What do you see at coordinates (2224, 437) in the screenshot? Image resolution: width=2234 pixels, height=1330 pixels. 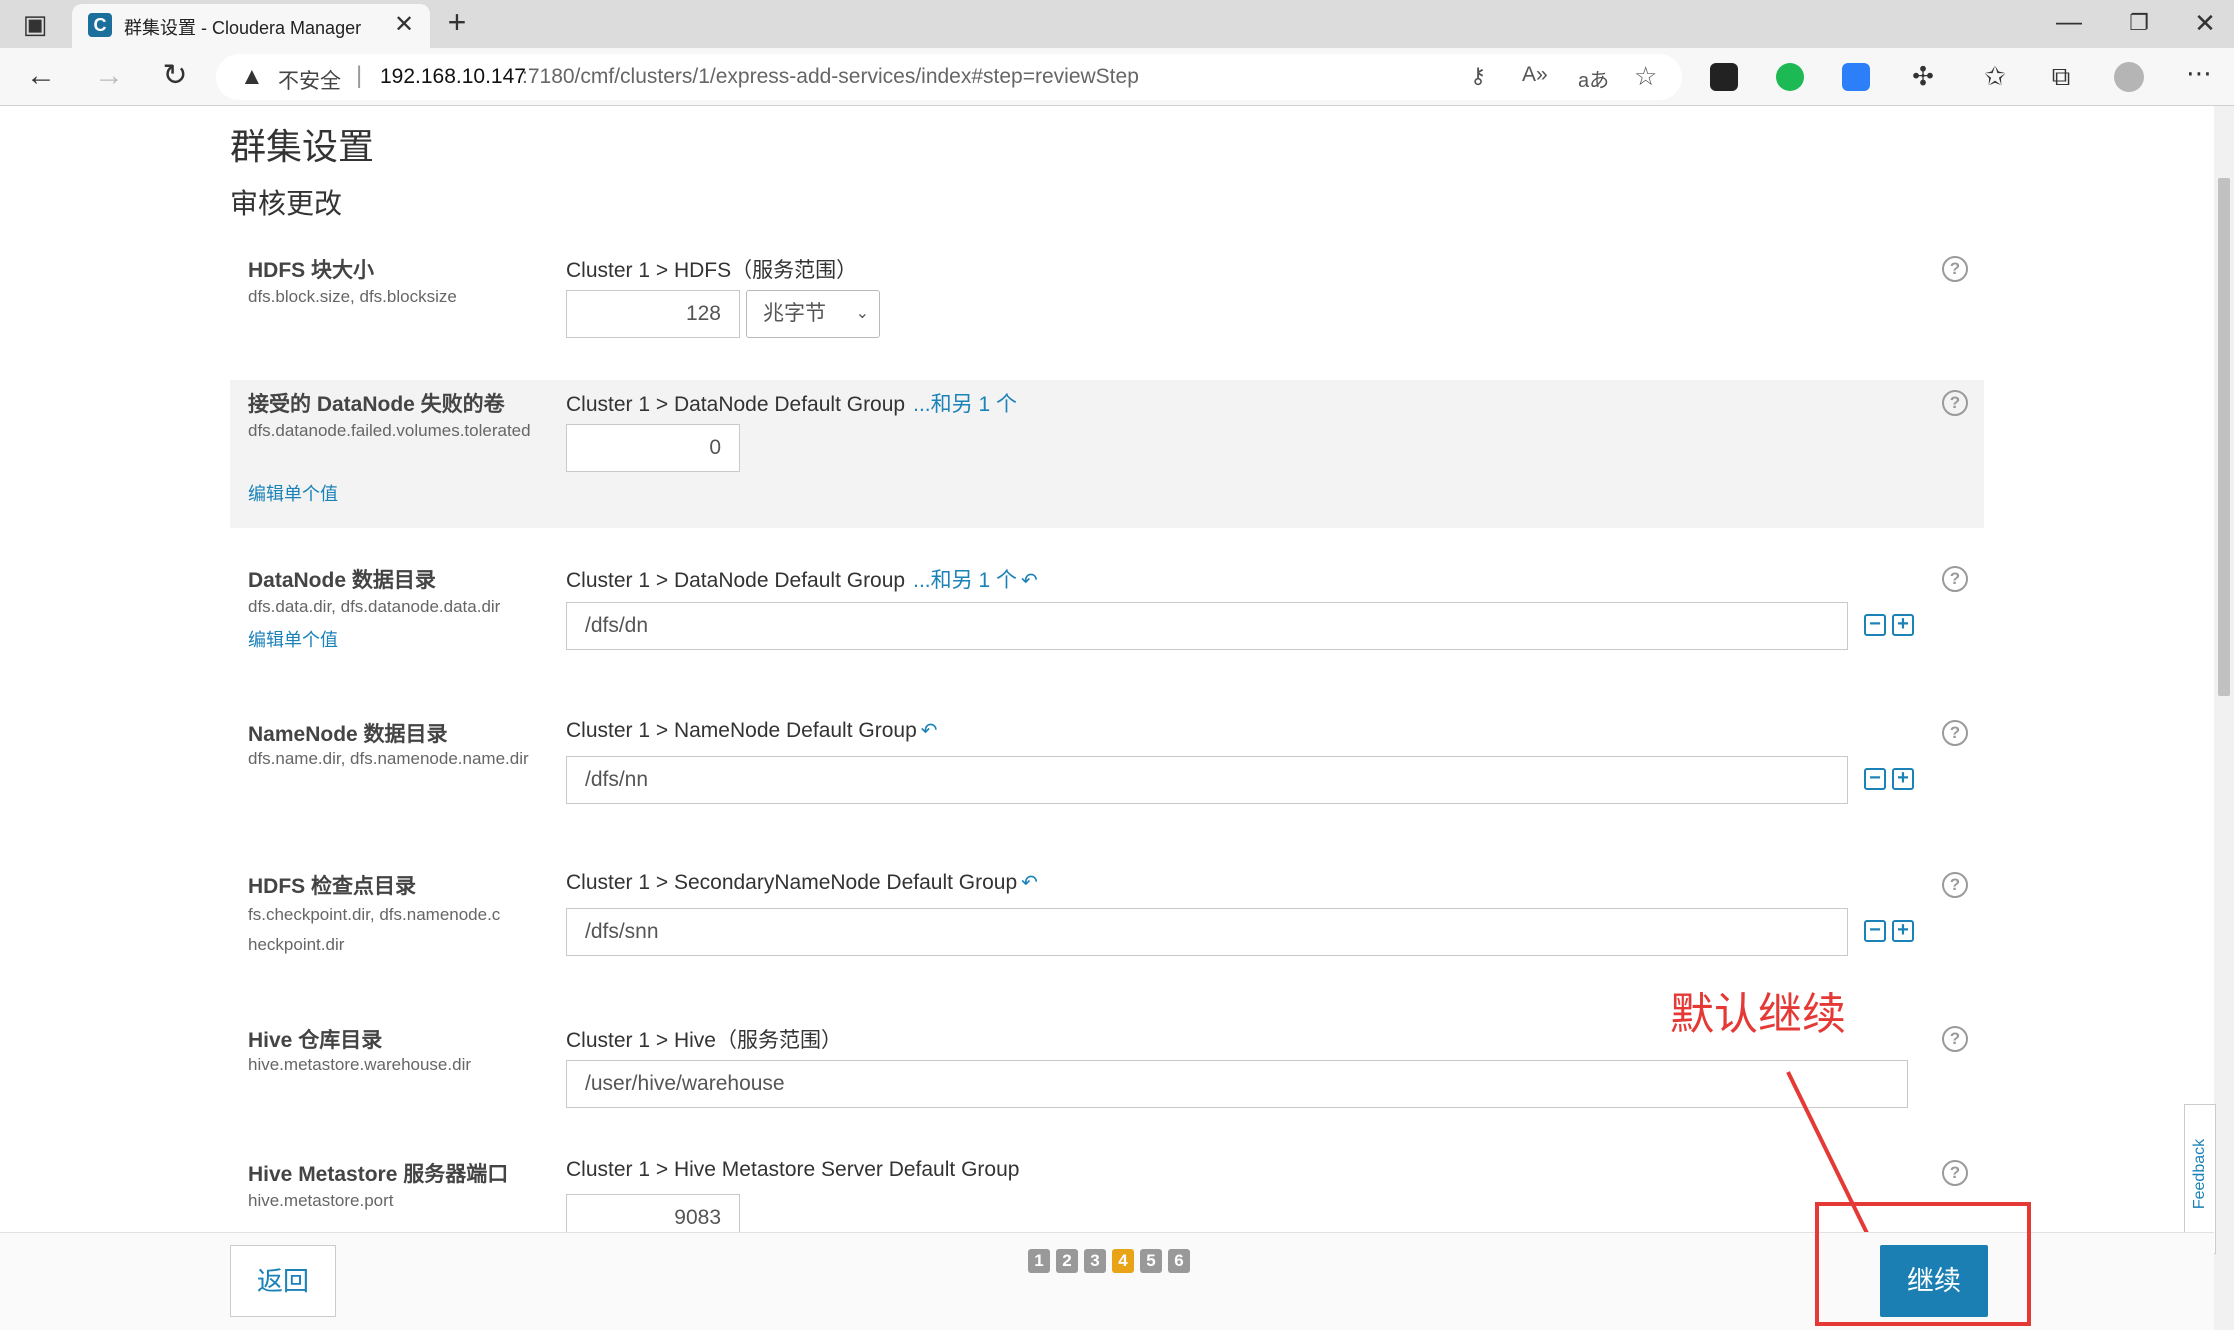 I see `scrollbar-thumb` at bounding box center [2224, 437].